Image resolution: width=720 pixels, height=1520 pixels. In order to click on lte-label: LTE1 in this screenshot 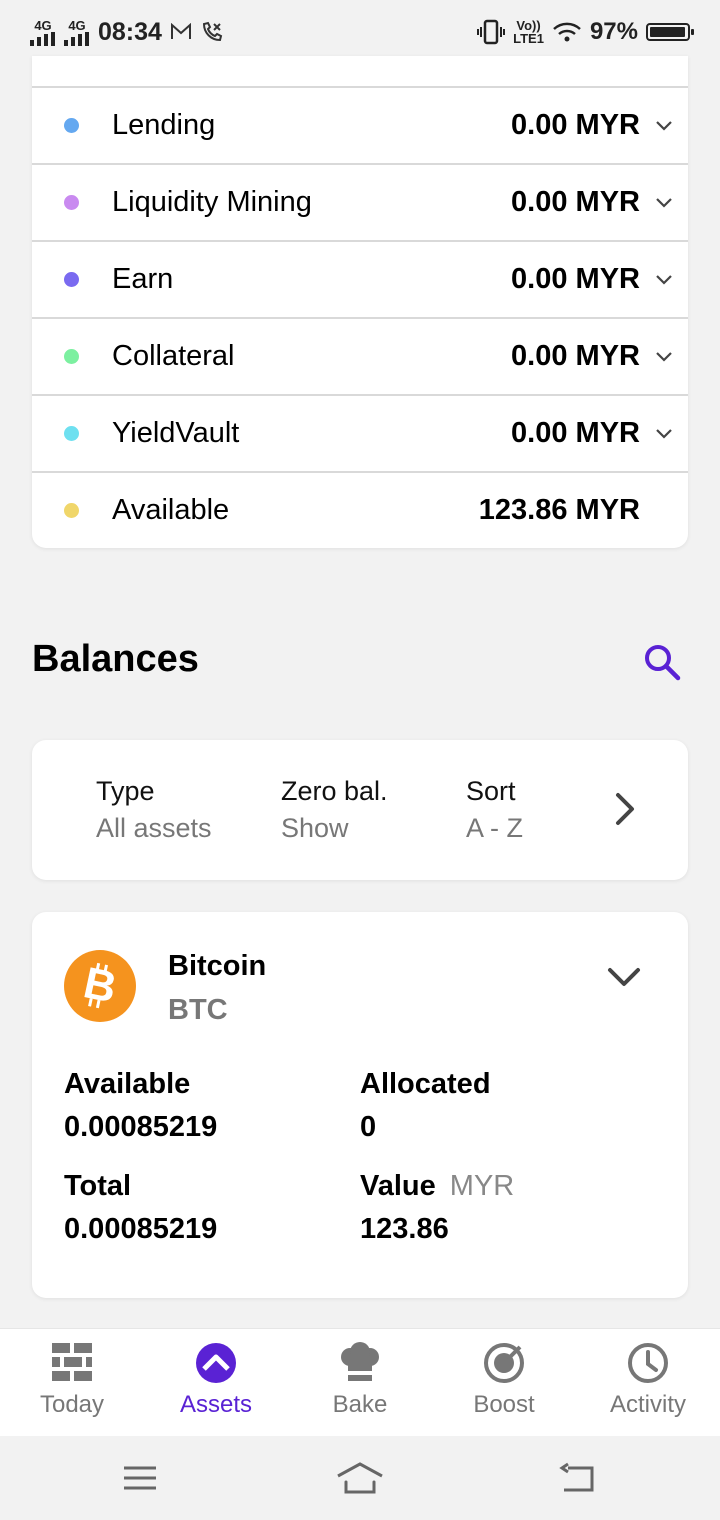, I will do `click(528, 38)`.